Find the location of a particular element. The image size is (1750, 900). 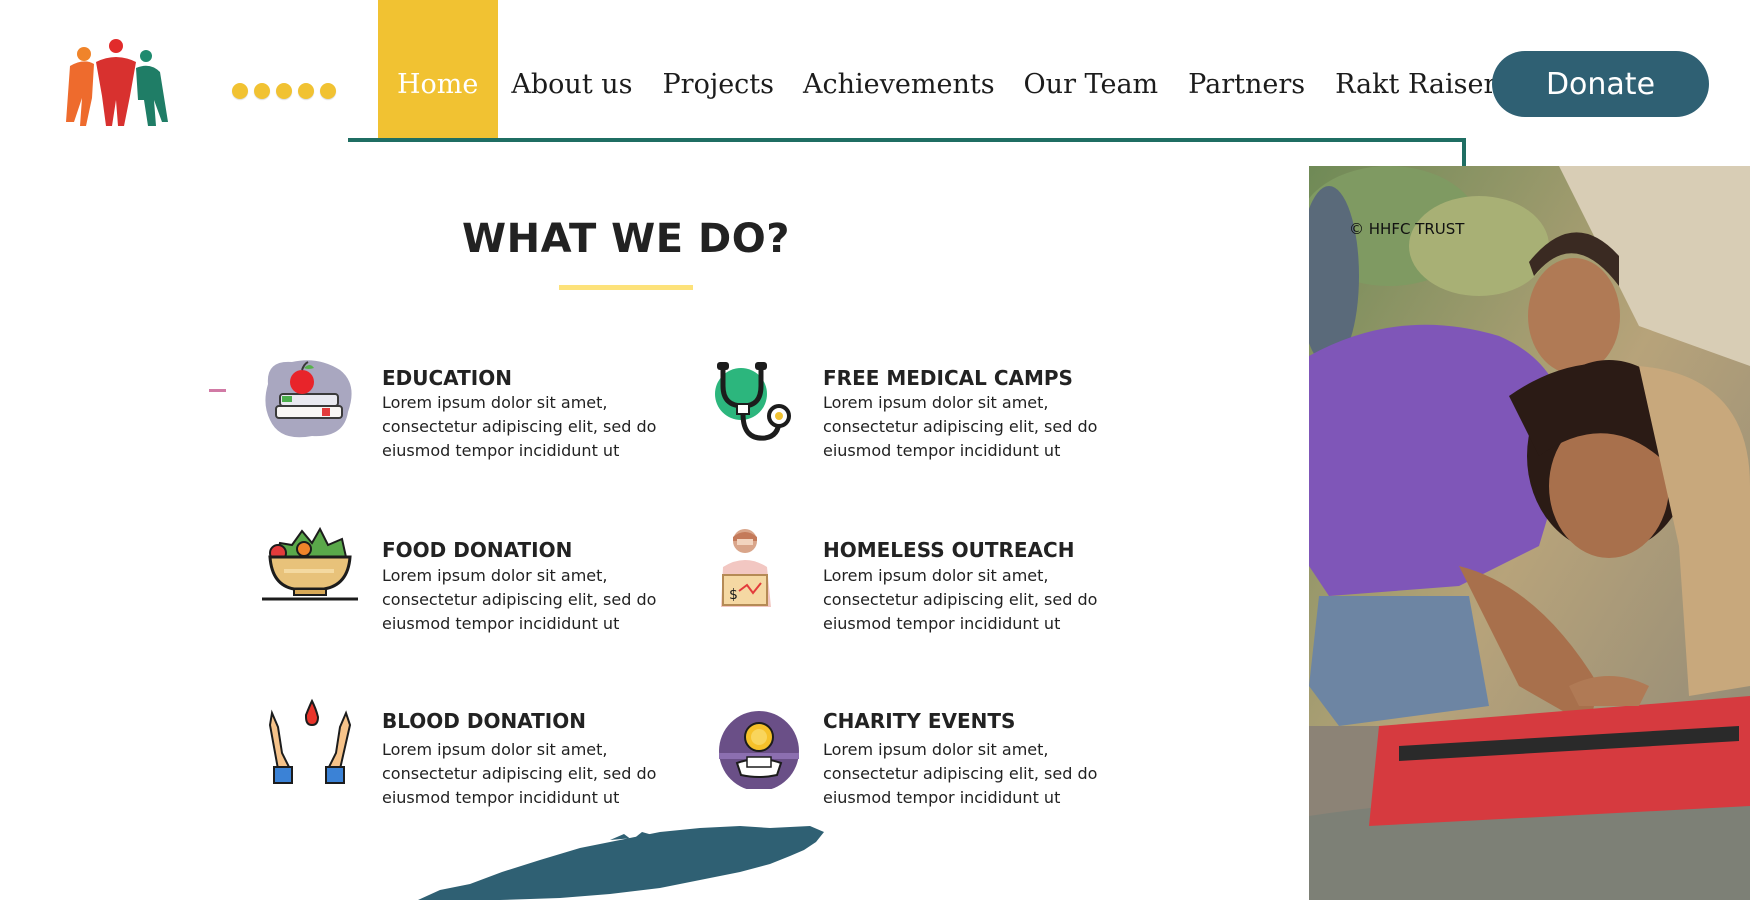

hands-blood-drop-icon is located at coordinates (310, 741).